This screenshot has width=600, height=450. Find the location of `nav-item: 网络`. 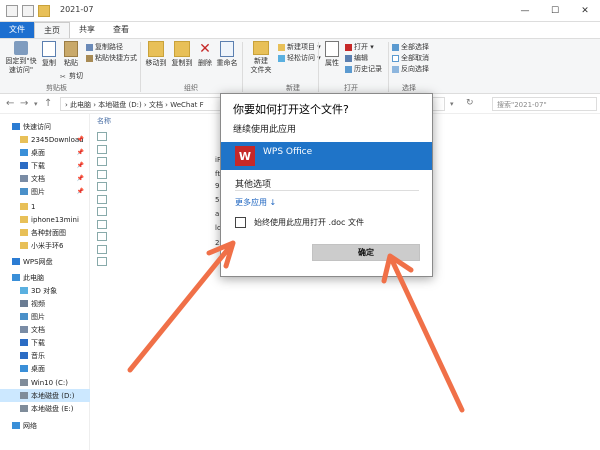

nav-item: 网络 is located at coordinates (45, 425).